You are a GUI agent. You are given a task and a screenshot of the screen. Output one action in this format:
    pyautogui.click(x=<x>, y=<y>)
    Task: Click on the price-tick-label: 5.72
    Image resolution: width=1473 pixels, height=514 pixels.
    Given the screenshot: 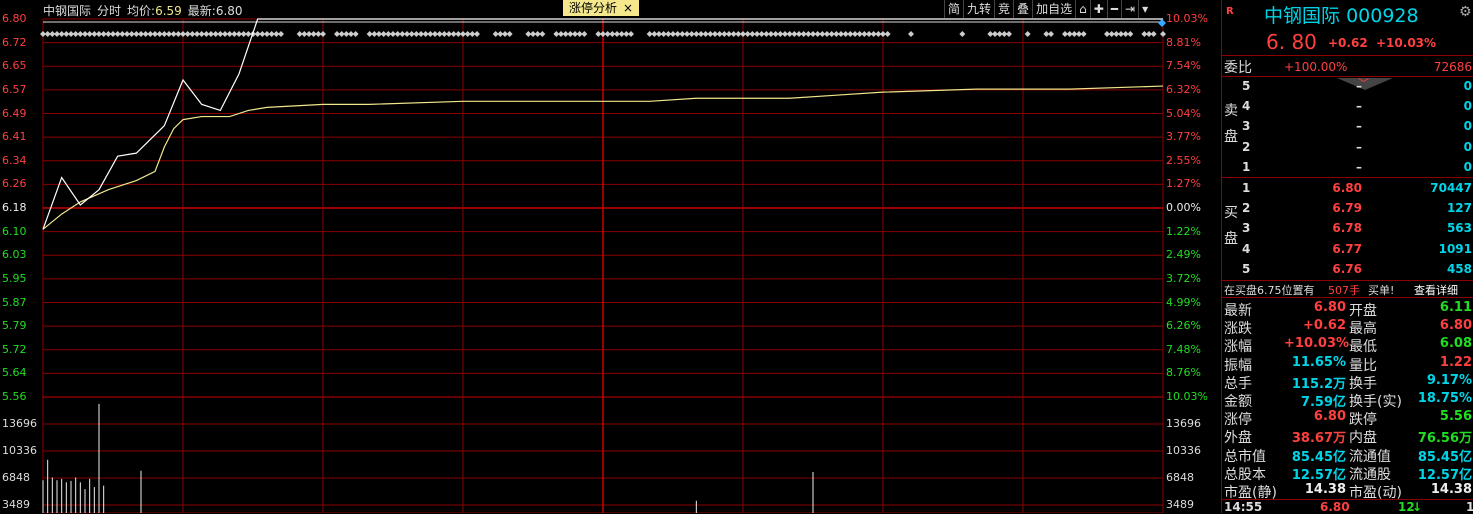 What is the action you would take?
    pyautogui.click(x=14, y=349)
    